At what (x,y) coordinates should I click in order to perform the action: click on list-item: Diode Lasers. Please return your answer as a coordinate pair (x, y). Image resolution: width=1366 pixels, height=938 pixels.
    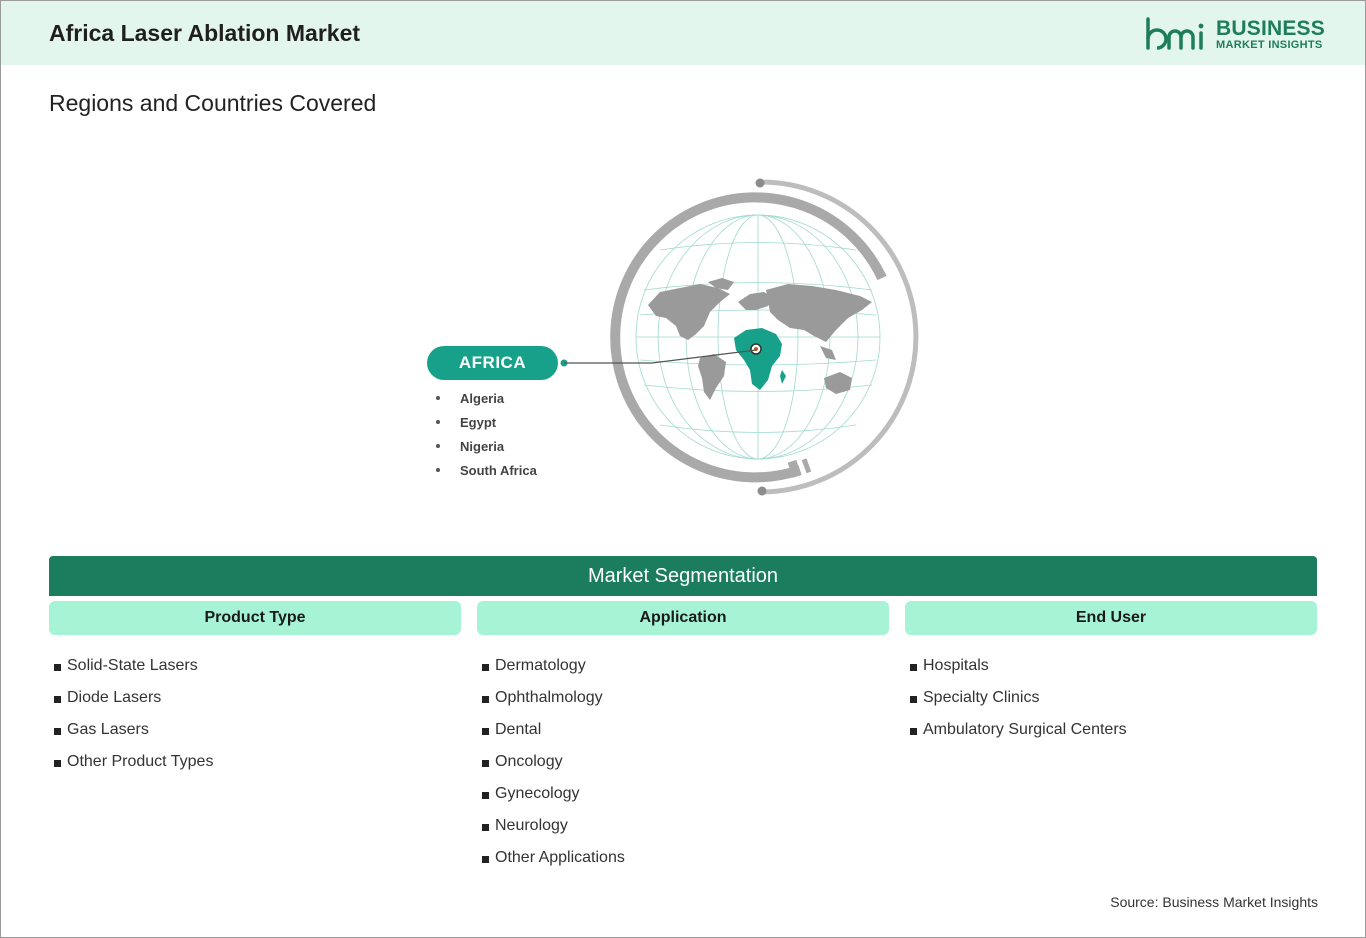
    Looking at the image, I should click on (257, 698).